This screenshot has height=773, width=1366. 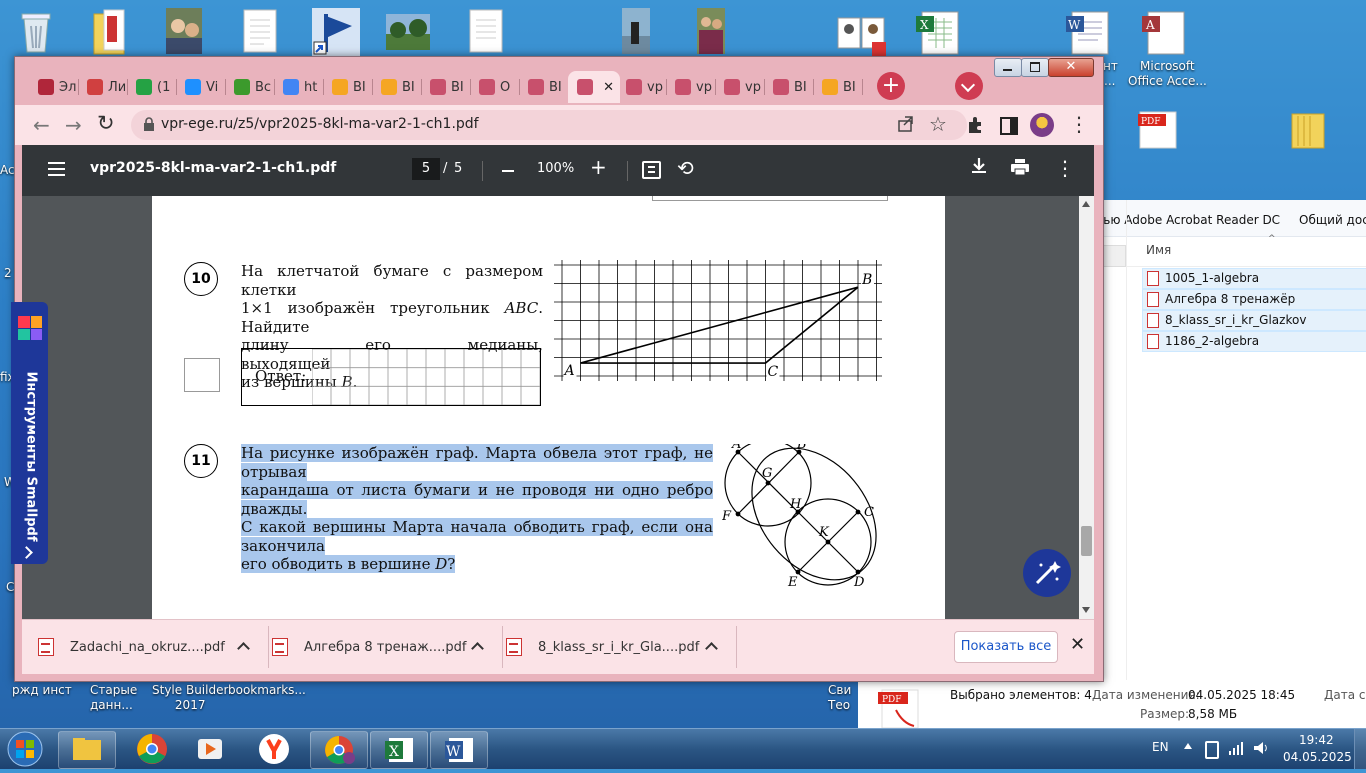 I want to click on explorer-file-row: 1186_2-algebra, so click(x=1254, y=341).